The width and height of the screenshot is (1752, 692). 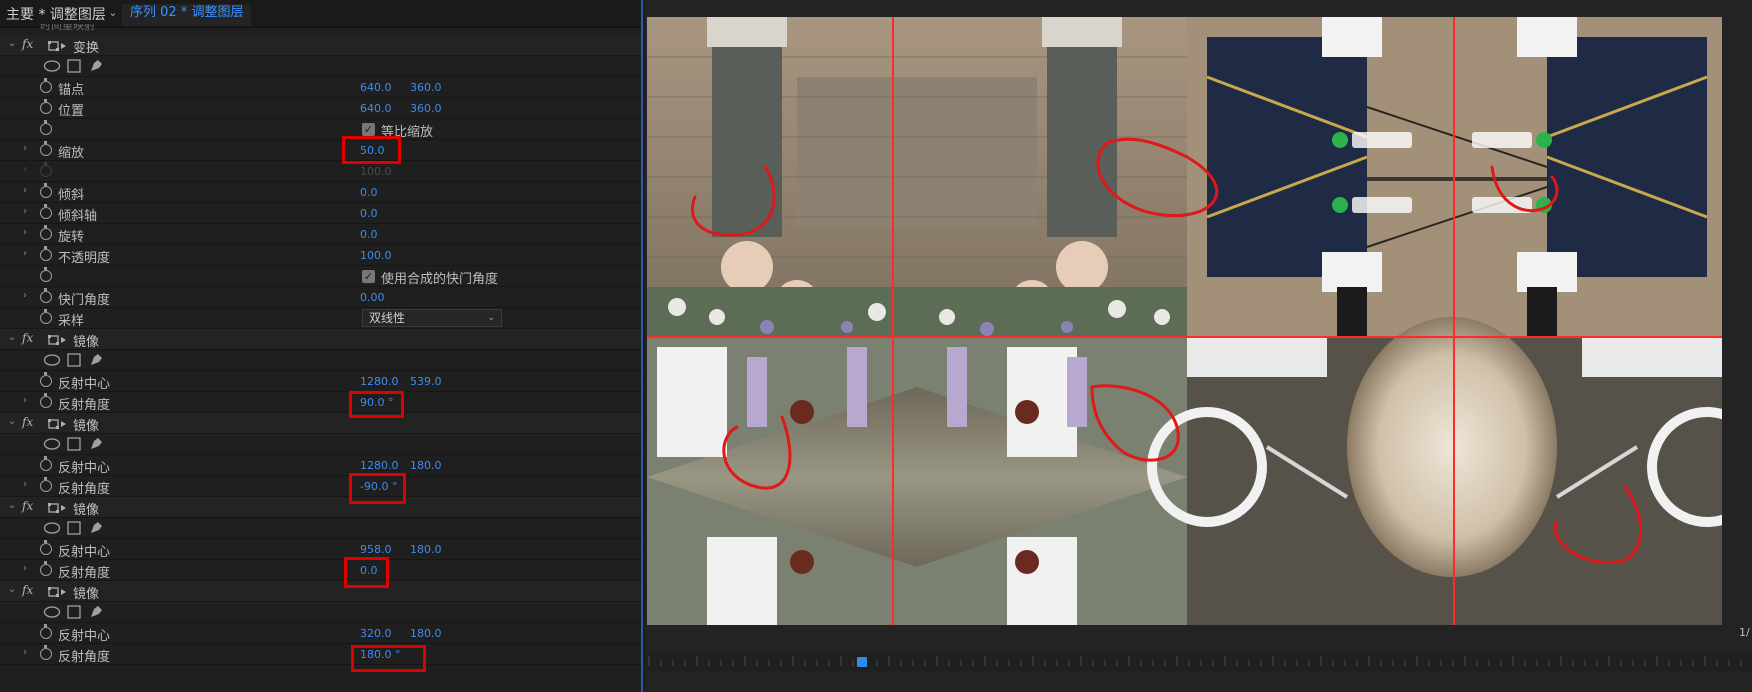 What do you see at coordinates (320, 507) in the screenshot?
I see `mirror3-section: ⌄ fx 镜像` at bounding box center [320, 507].